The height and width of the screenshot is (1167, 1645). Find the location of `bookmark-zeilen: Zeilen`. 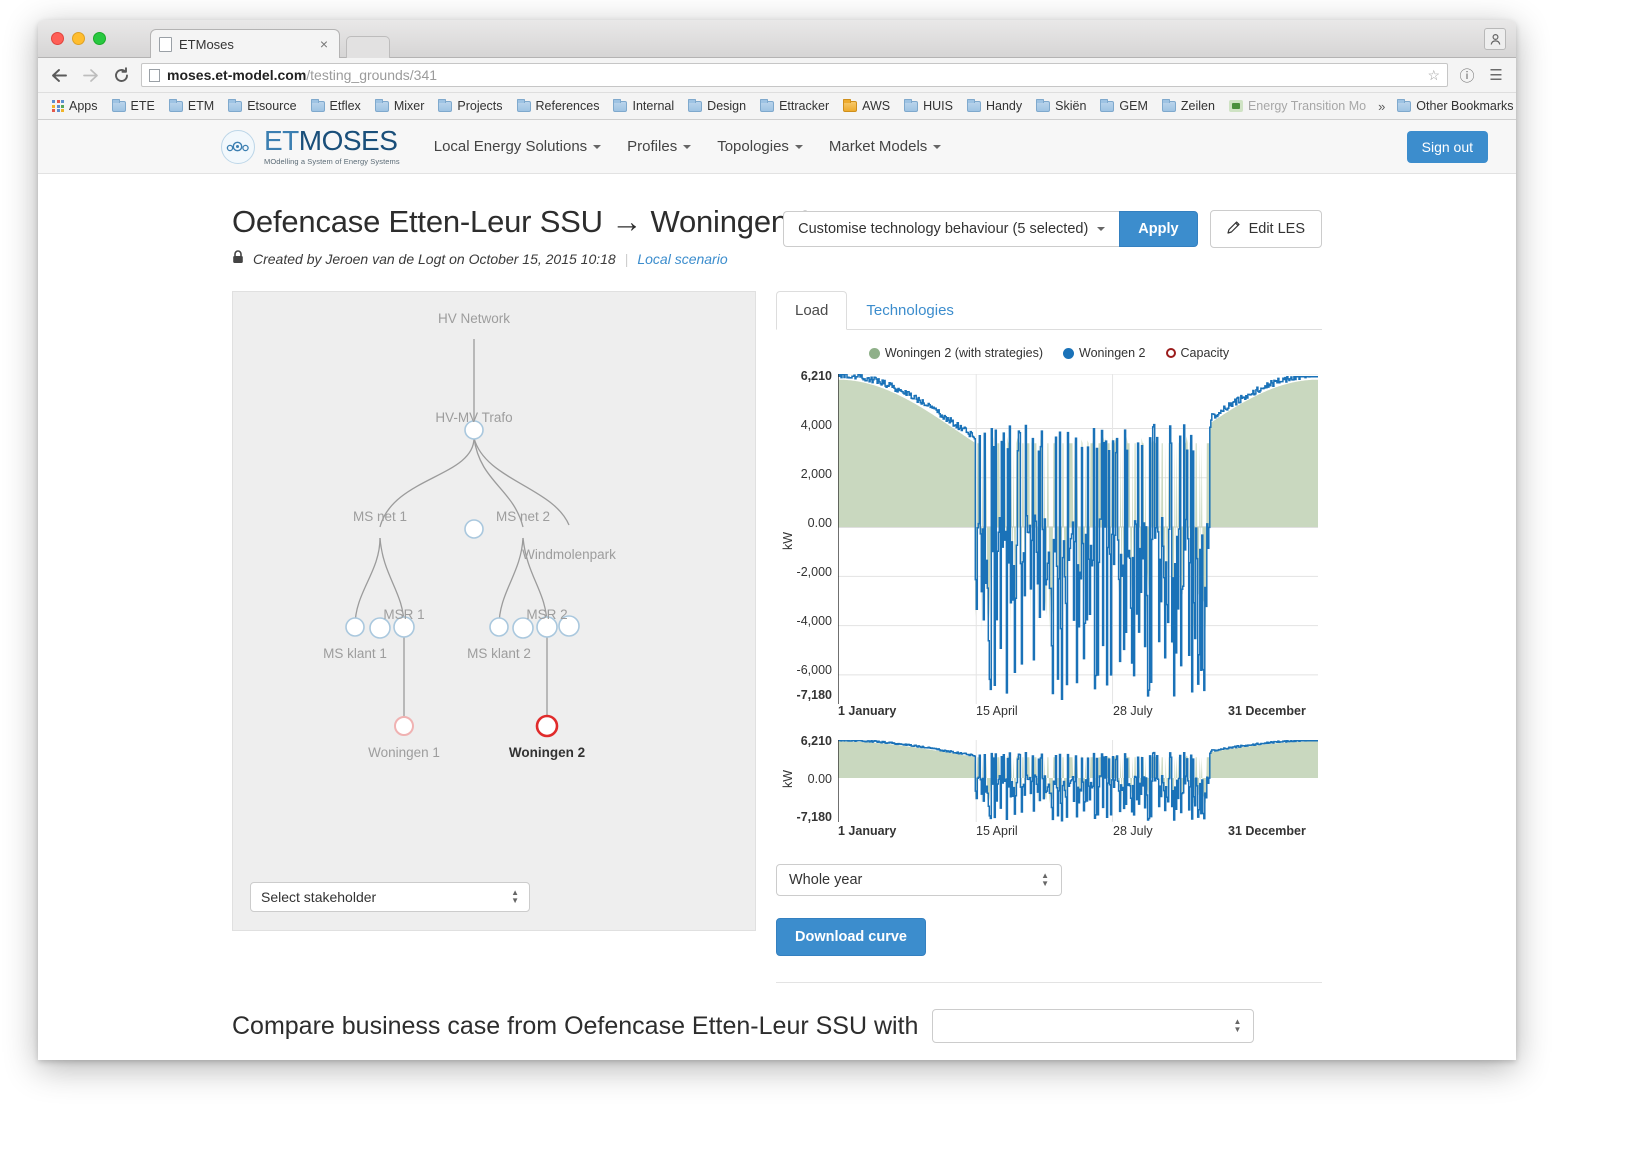

bookmark-zeilen: Zeilen is located at coordinates (1188, 106).